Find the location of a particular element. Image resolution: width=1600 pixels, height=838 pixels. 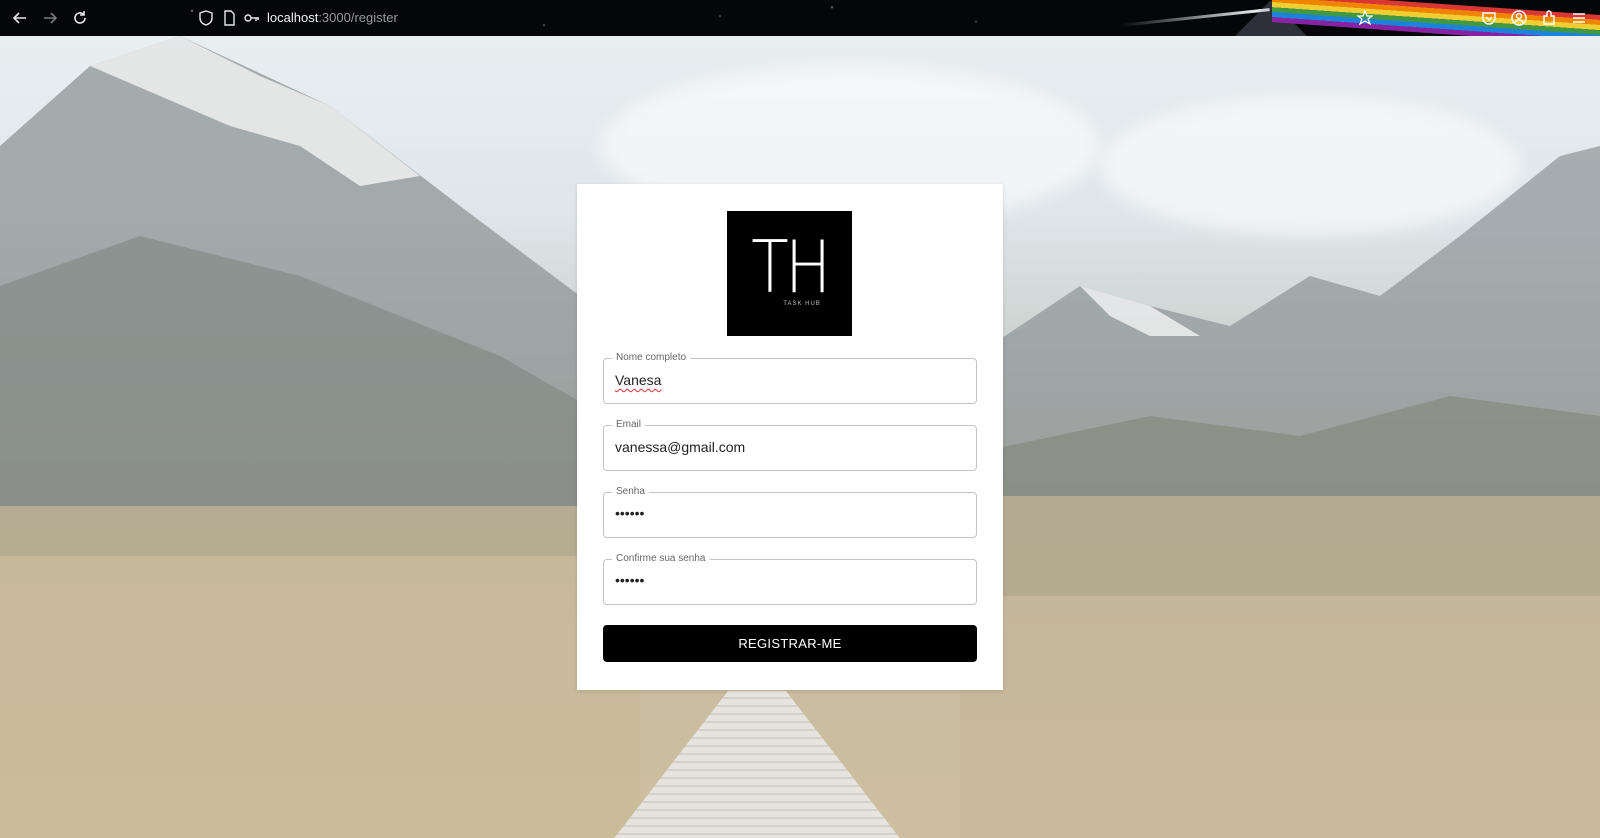

page-info-button is located at coordinates (229, 18).